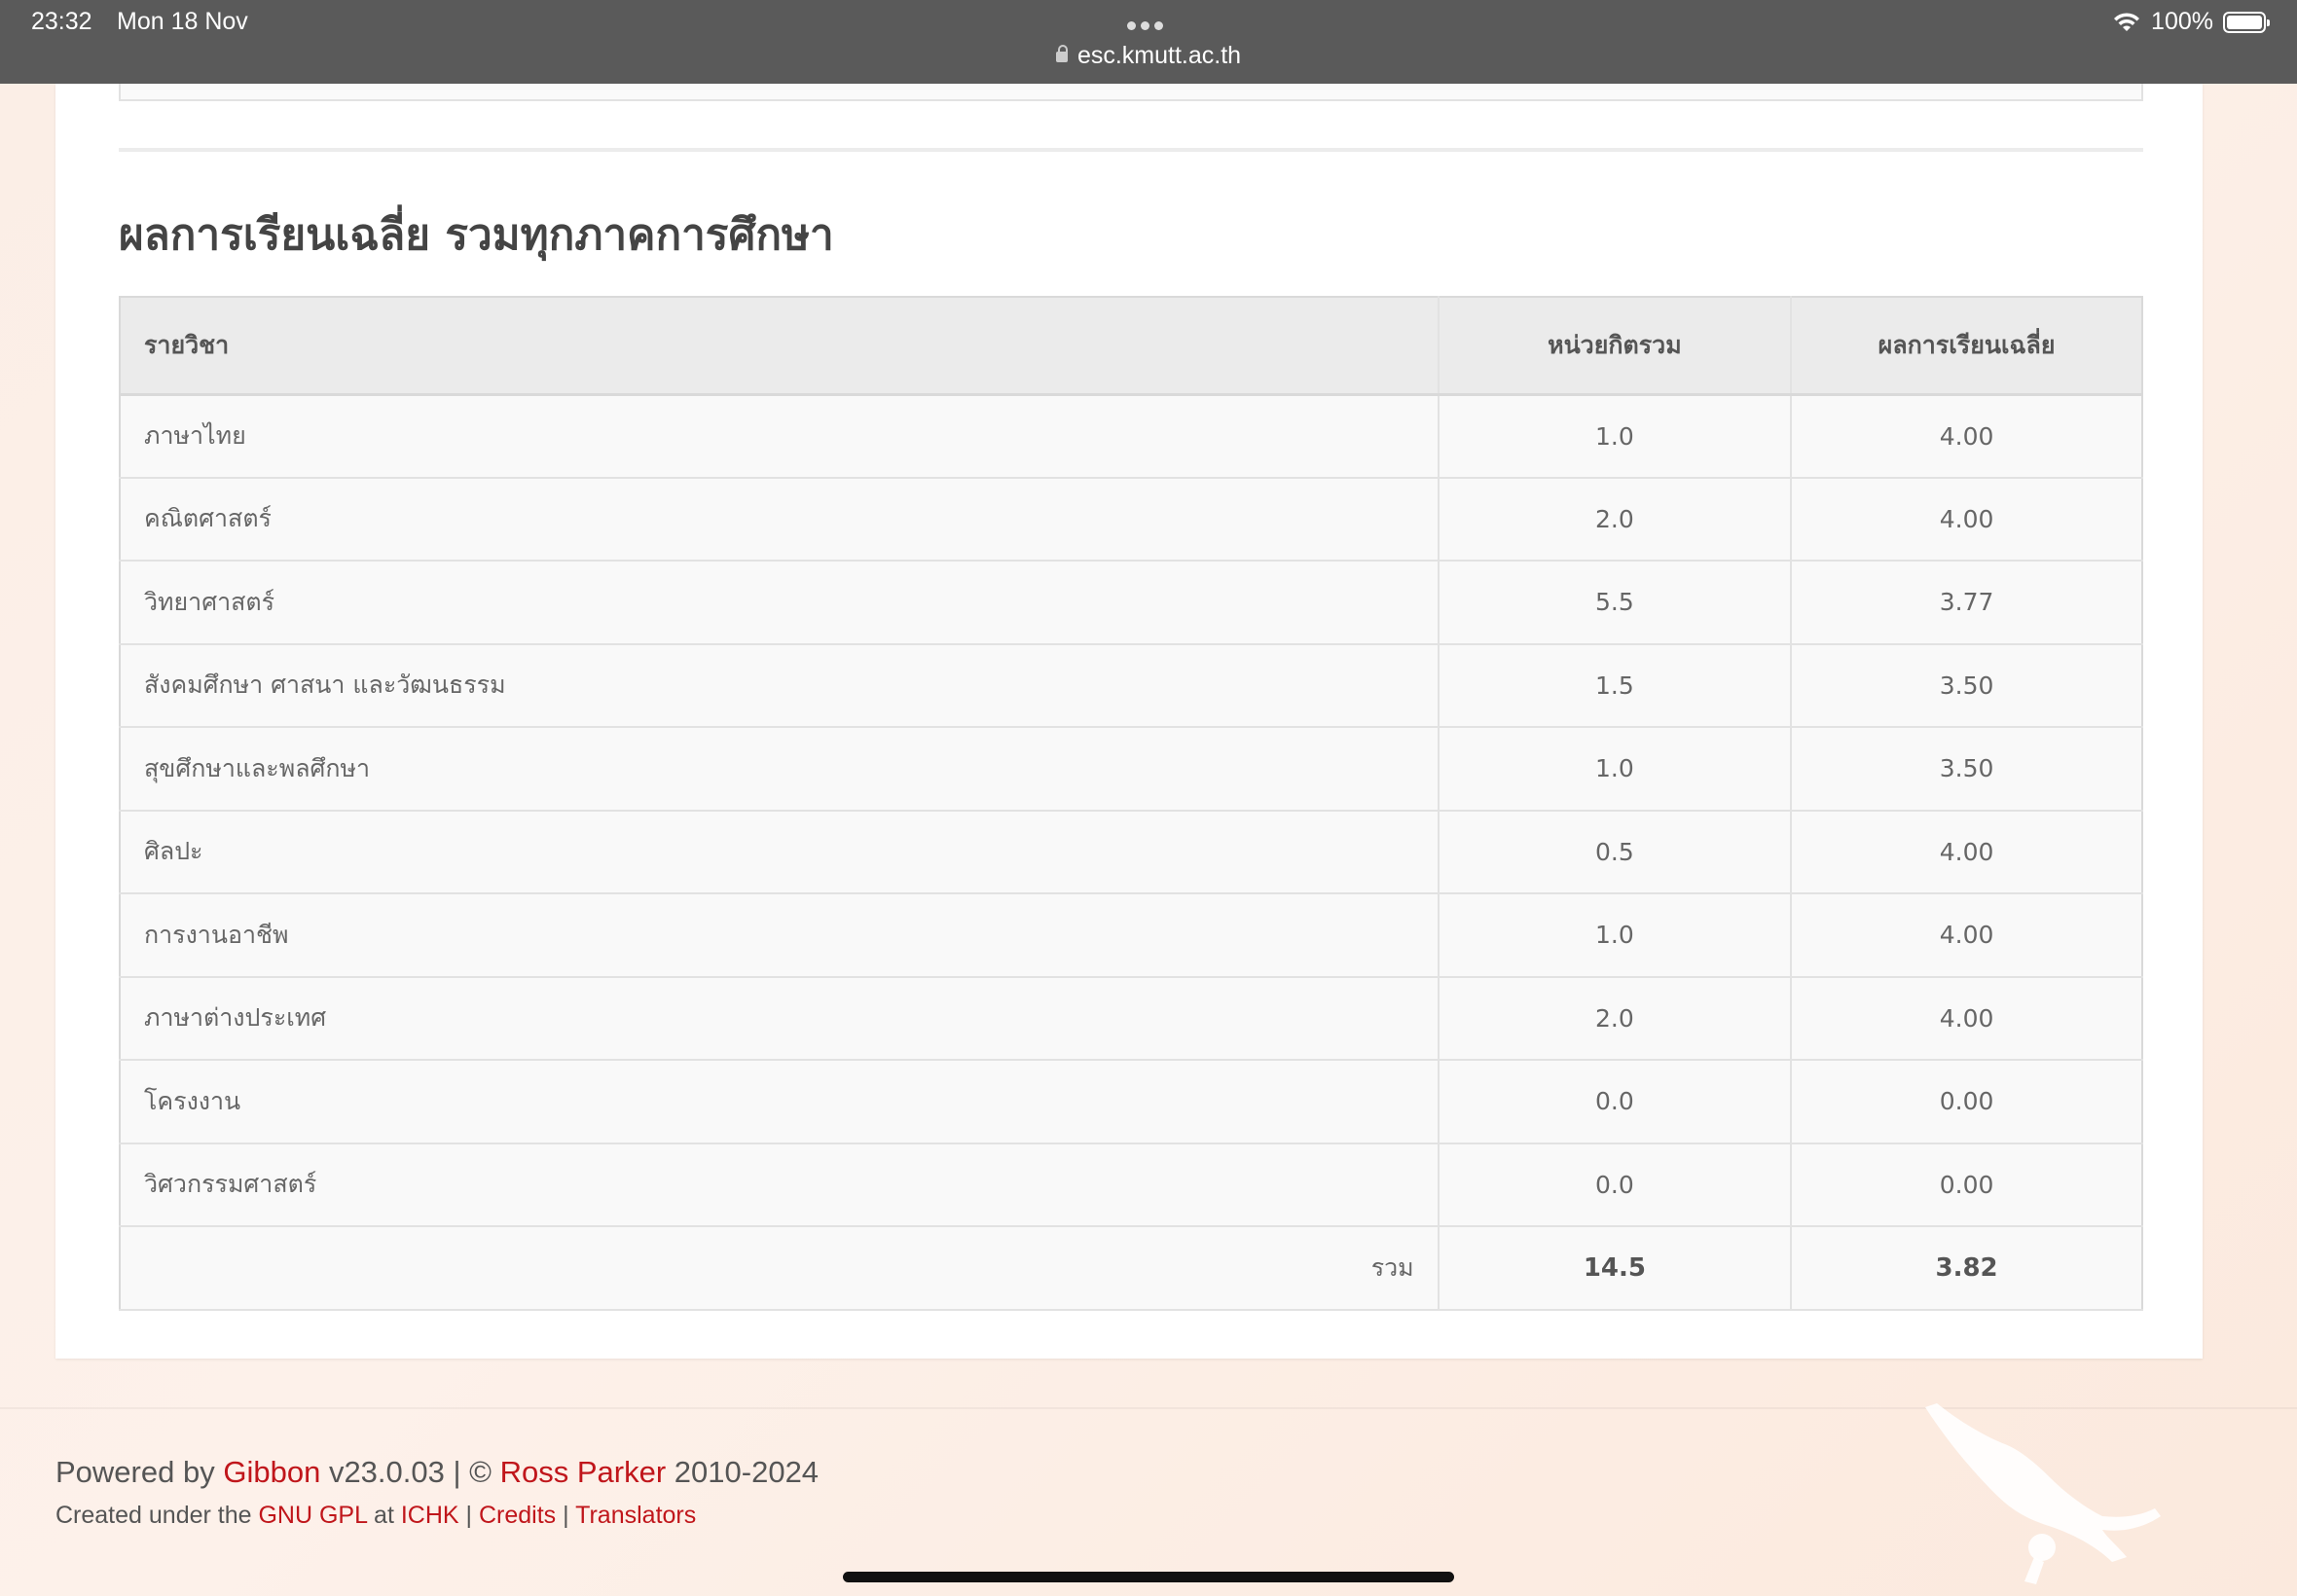 Image resolution: width=2297 pixels, height=1596 pixels. What do you see at coordinates (780, 346) in the screenshot?
I see `header-subject: รายวิชา` at bounding box center [780, 346].